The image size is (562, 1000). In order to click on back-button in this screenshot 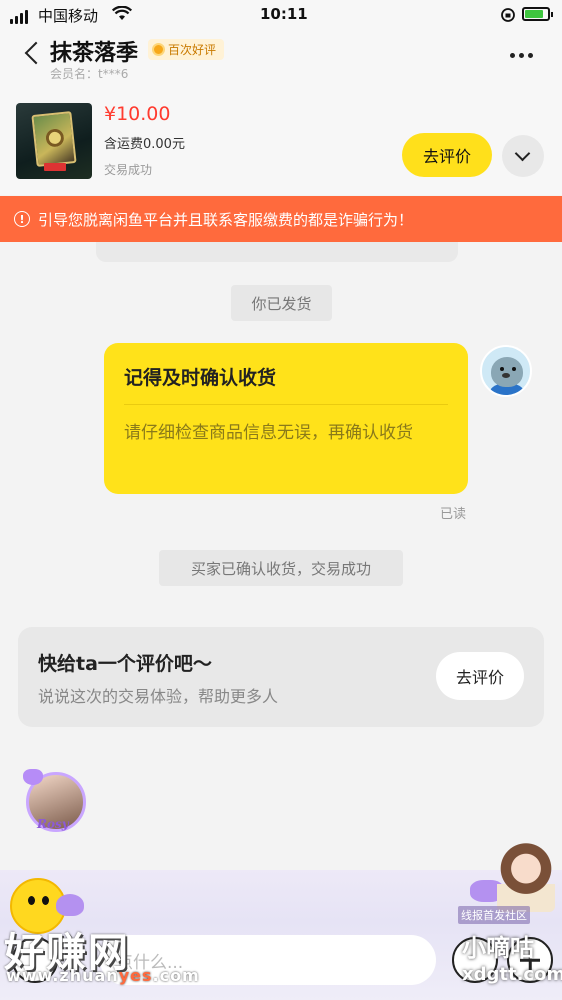, I will do `click(33, 53)`.